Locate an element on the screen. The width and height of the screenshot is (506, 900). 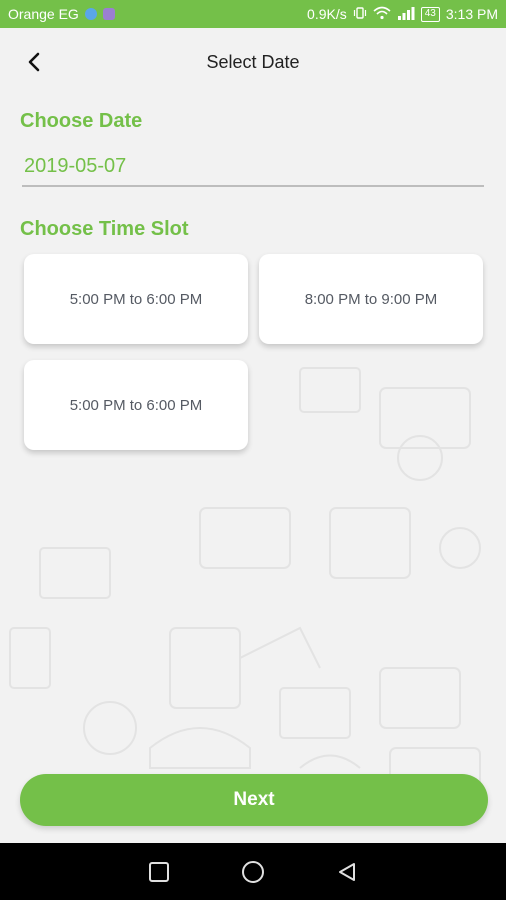
back-arrow-icon is located at coordinates (34, 62).